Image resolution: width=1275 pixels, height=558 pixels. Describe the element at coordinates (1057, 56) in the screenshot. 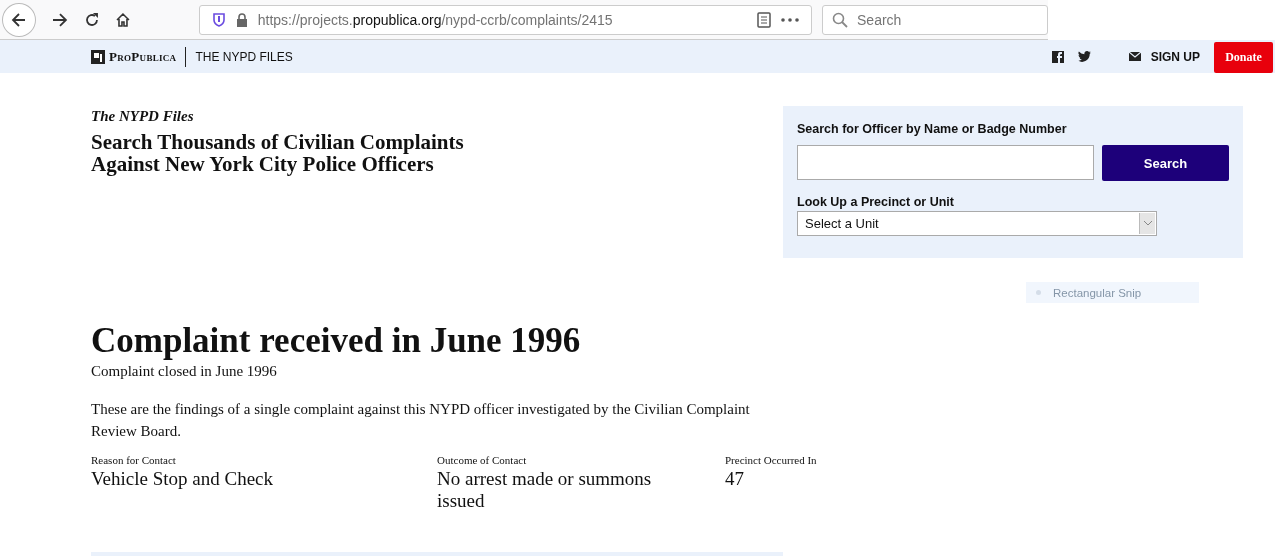

I see `facebook-icon` at that location.